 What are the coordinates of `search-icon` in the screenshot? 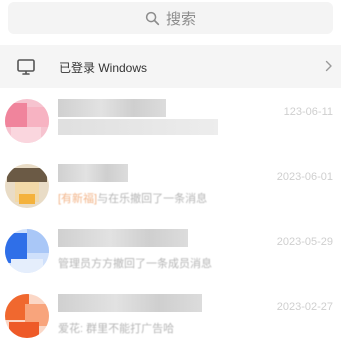 It's located at (152, 18).